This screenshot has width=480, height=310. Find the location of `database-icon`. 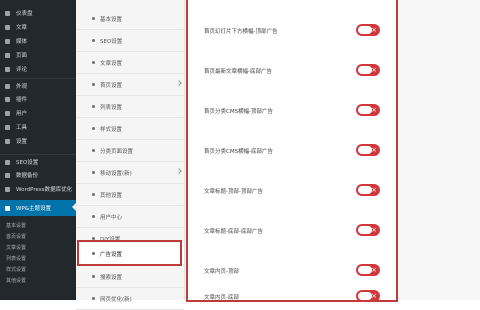

database-icon is located at coordinates (7, 189).